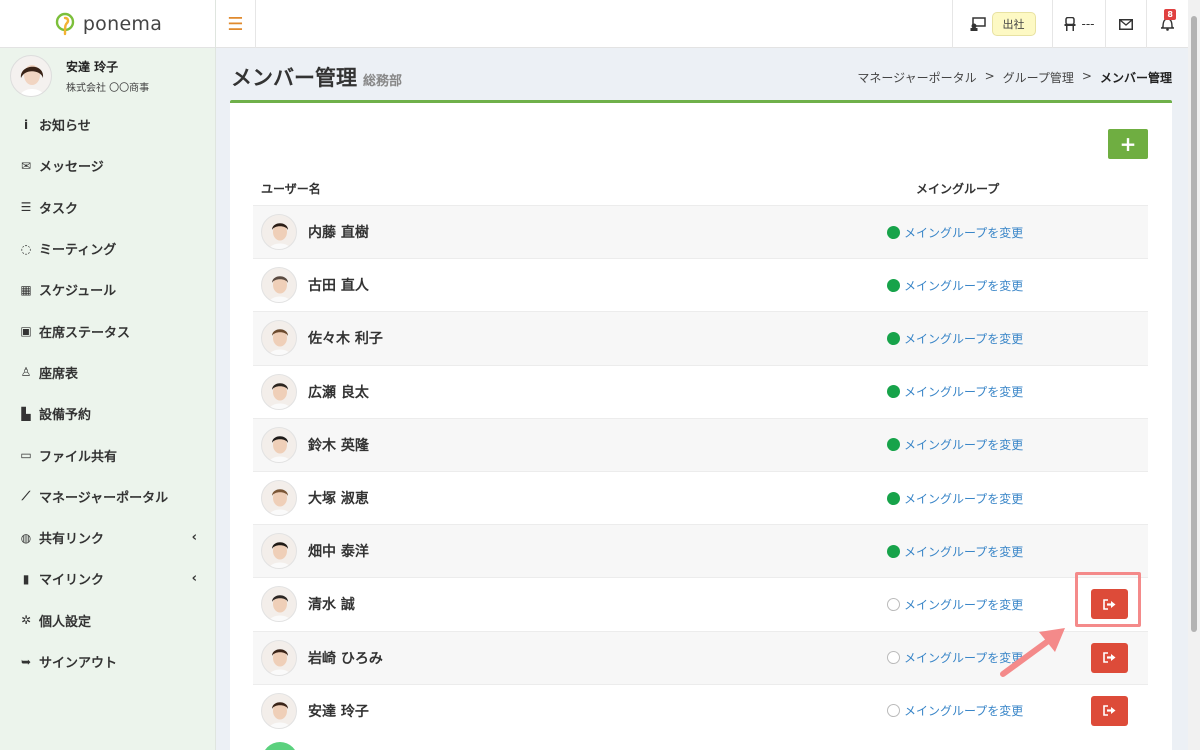 The height and width of the screenshot is (750, 1200). I want to click on content-header: メンバー管理 総務部 マネージャーポータル > グループ管理 > メンバー管理, so click(702, 74).